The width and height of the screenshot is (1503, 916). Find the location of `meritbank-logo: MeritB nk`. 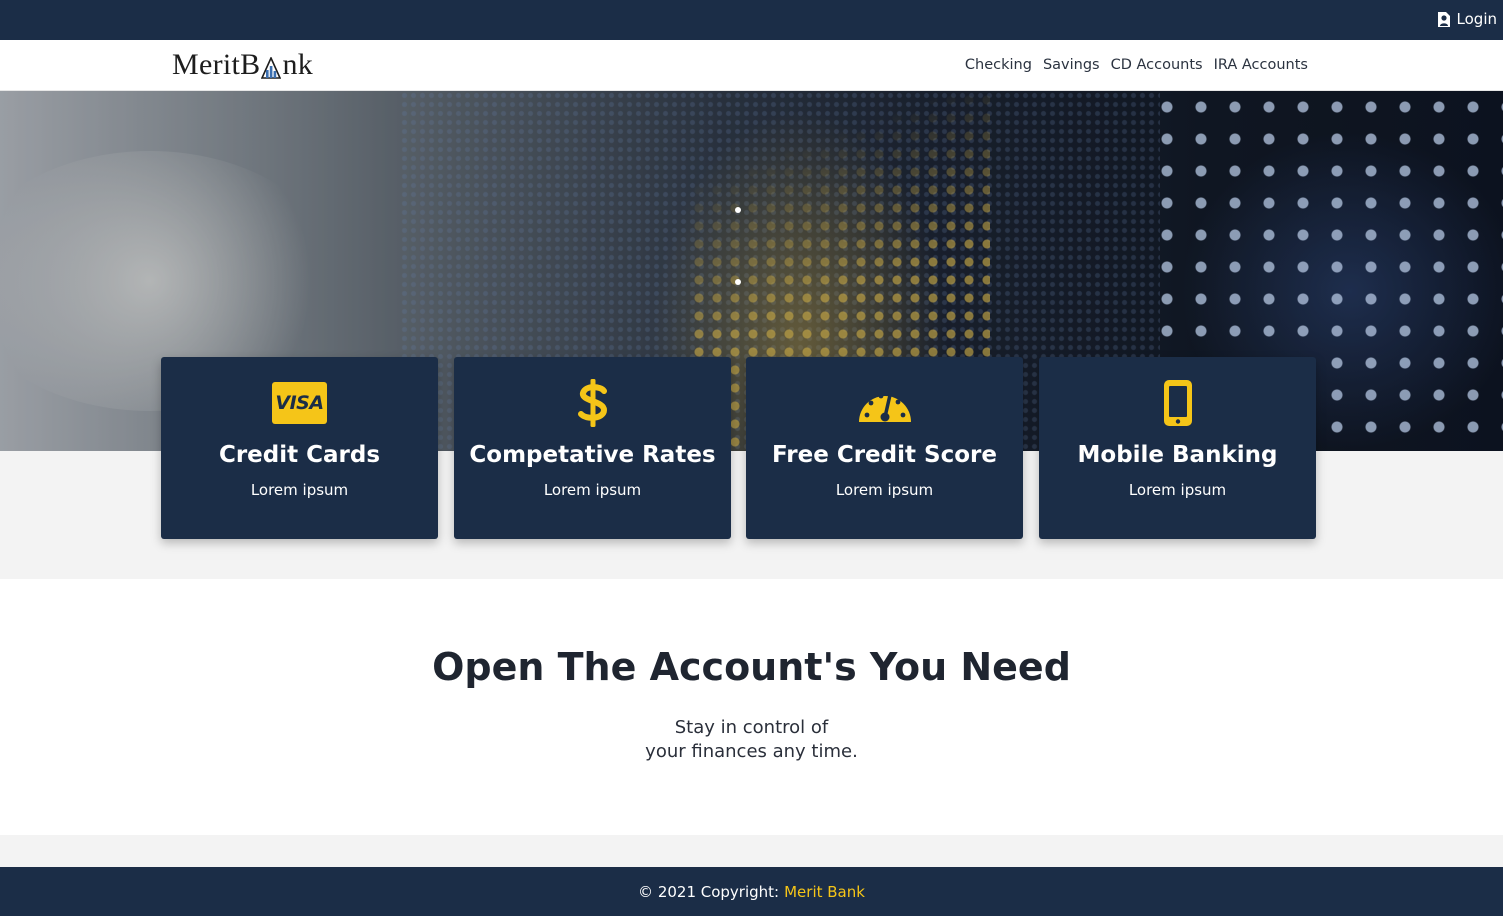

meritbank-logo: MeritB nk is located at coordinates (242, 65).